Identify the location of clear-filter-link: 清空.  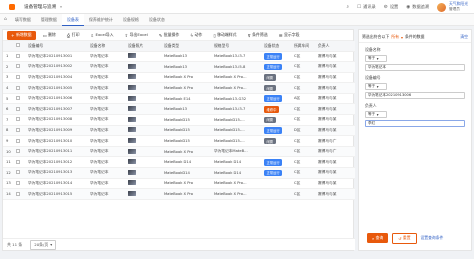
(464, 37).